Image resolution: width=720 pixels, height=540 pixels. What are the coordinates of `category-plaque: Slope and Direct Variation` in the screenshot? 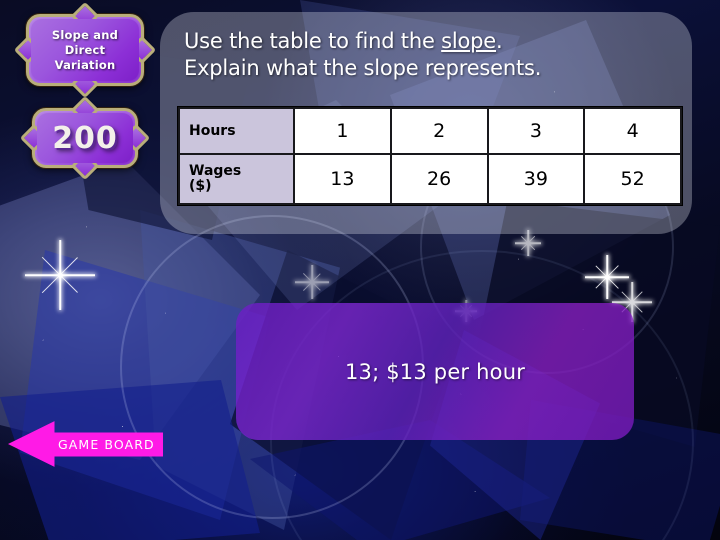 It's located at (85, 50).